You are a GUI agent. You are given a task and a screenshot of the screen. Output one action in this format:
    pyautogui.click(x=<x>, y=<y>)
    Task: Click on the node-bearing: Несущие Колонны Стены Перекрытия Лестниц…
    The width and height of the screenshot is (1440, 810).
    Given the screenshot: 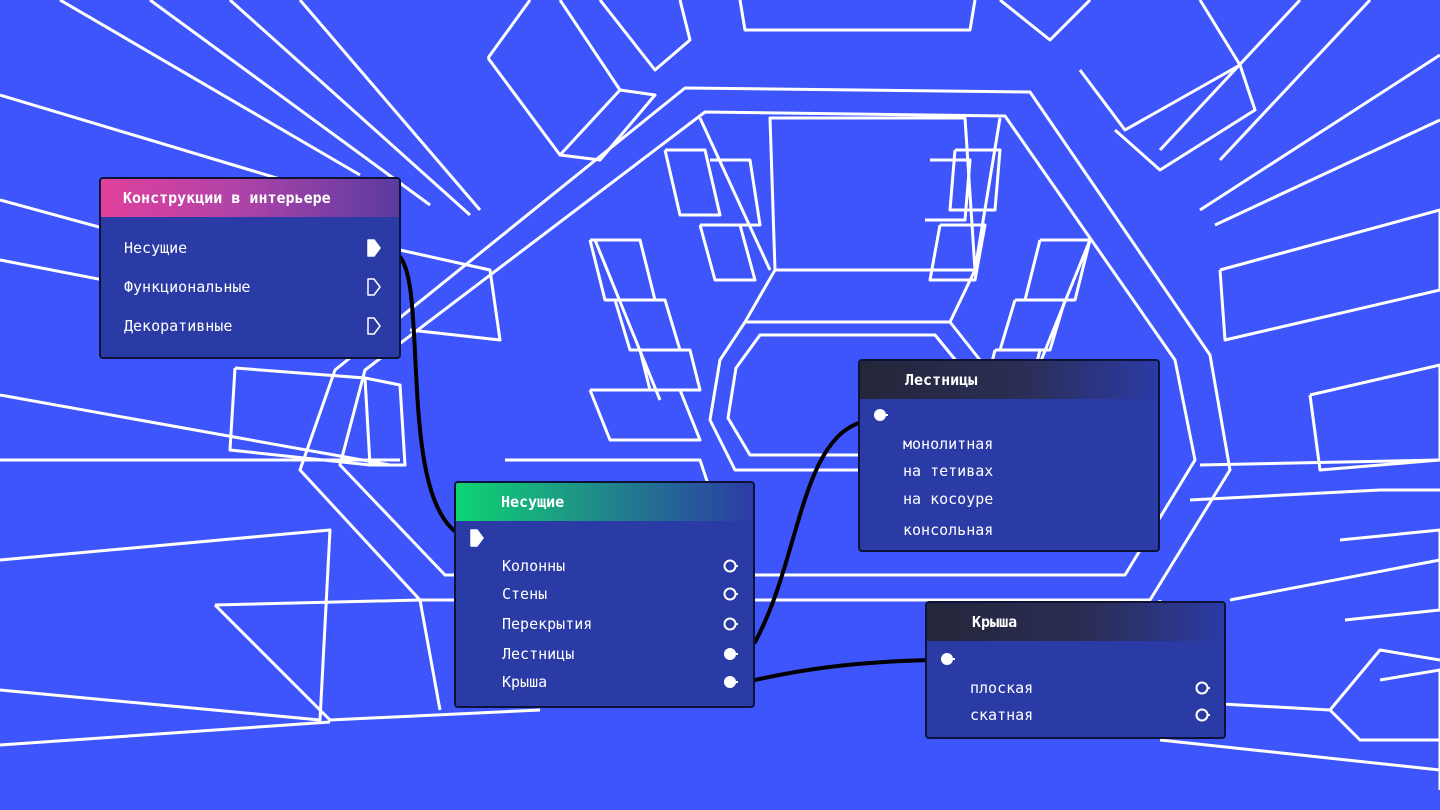 What is the action you would take?
    pyautogui.click(x=604, y=594)
    